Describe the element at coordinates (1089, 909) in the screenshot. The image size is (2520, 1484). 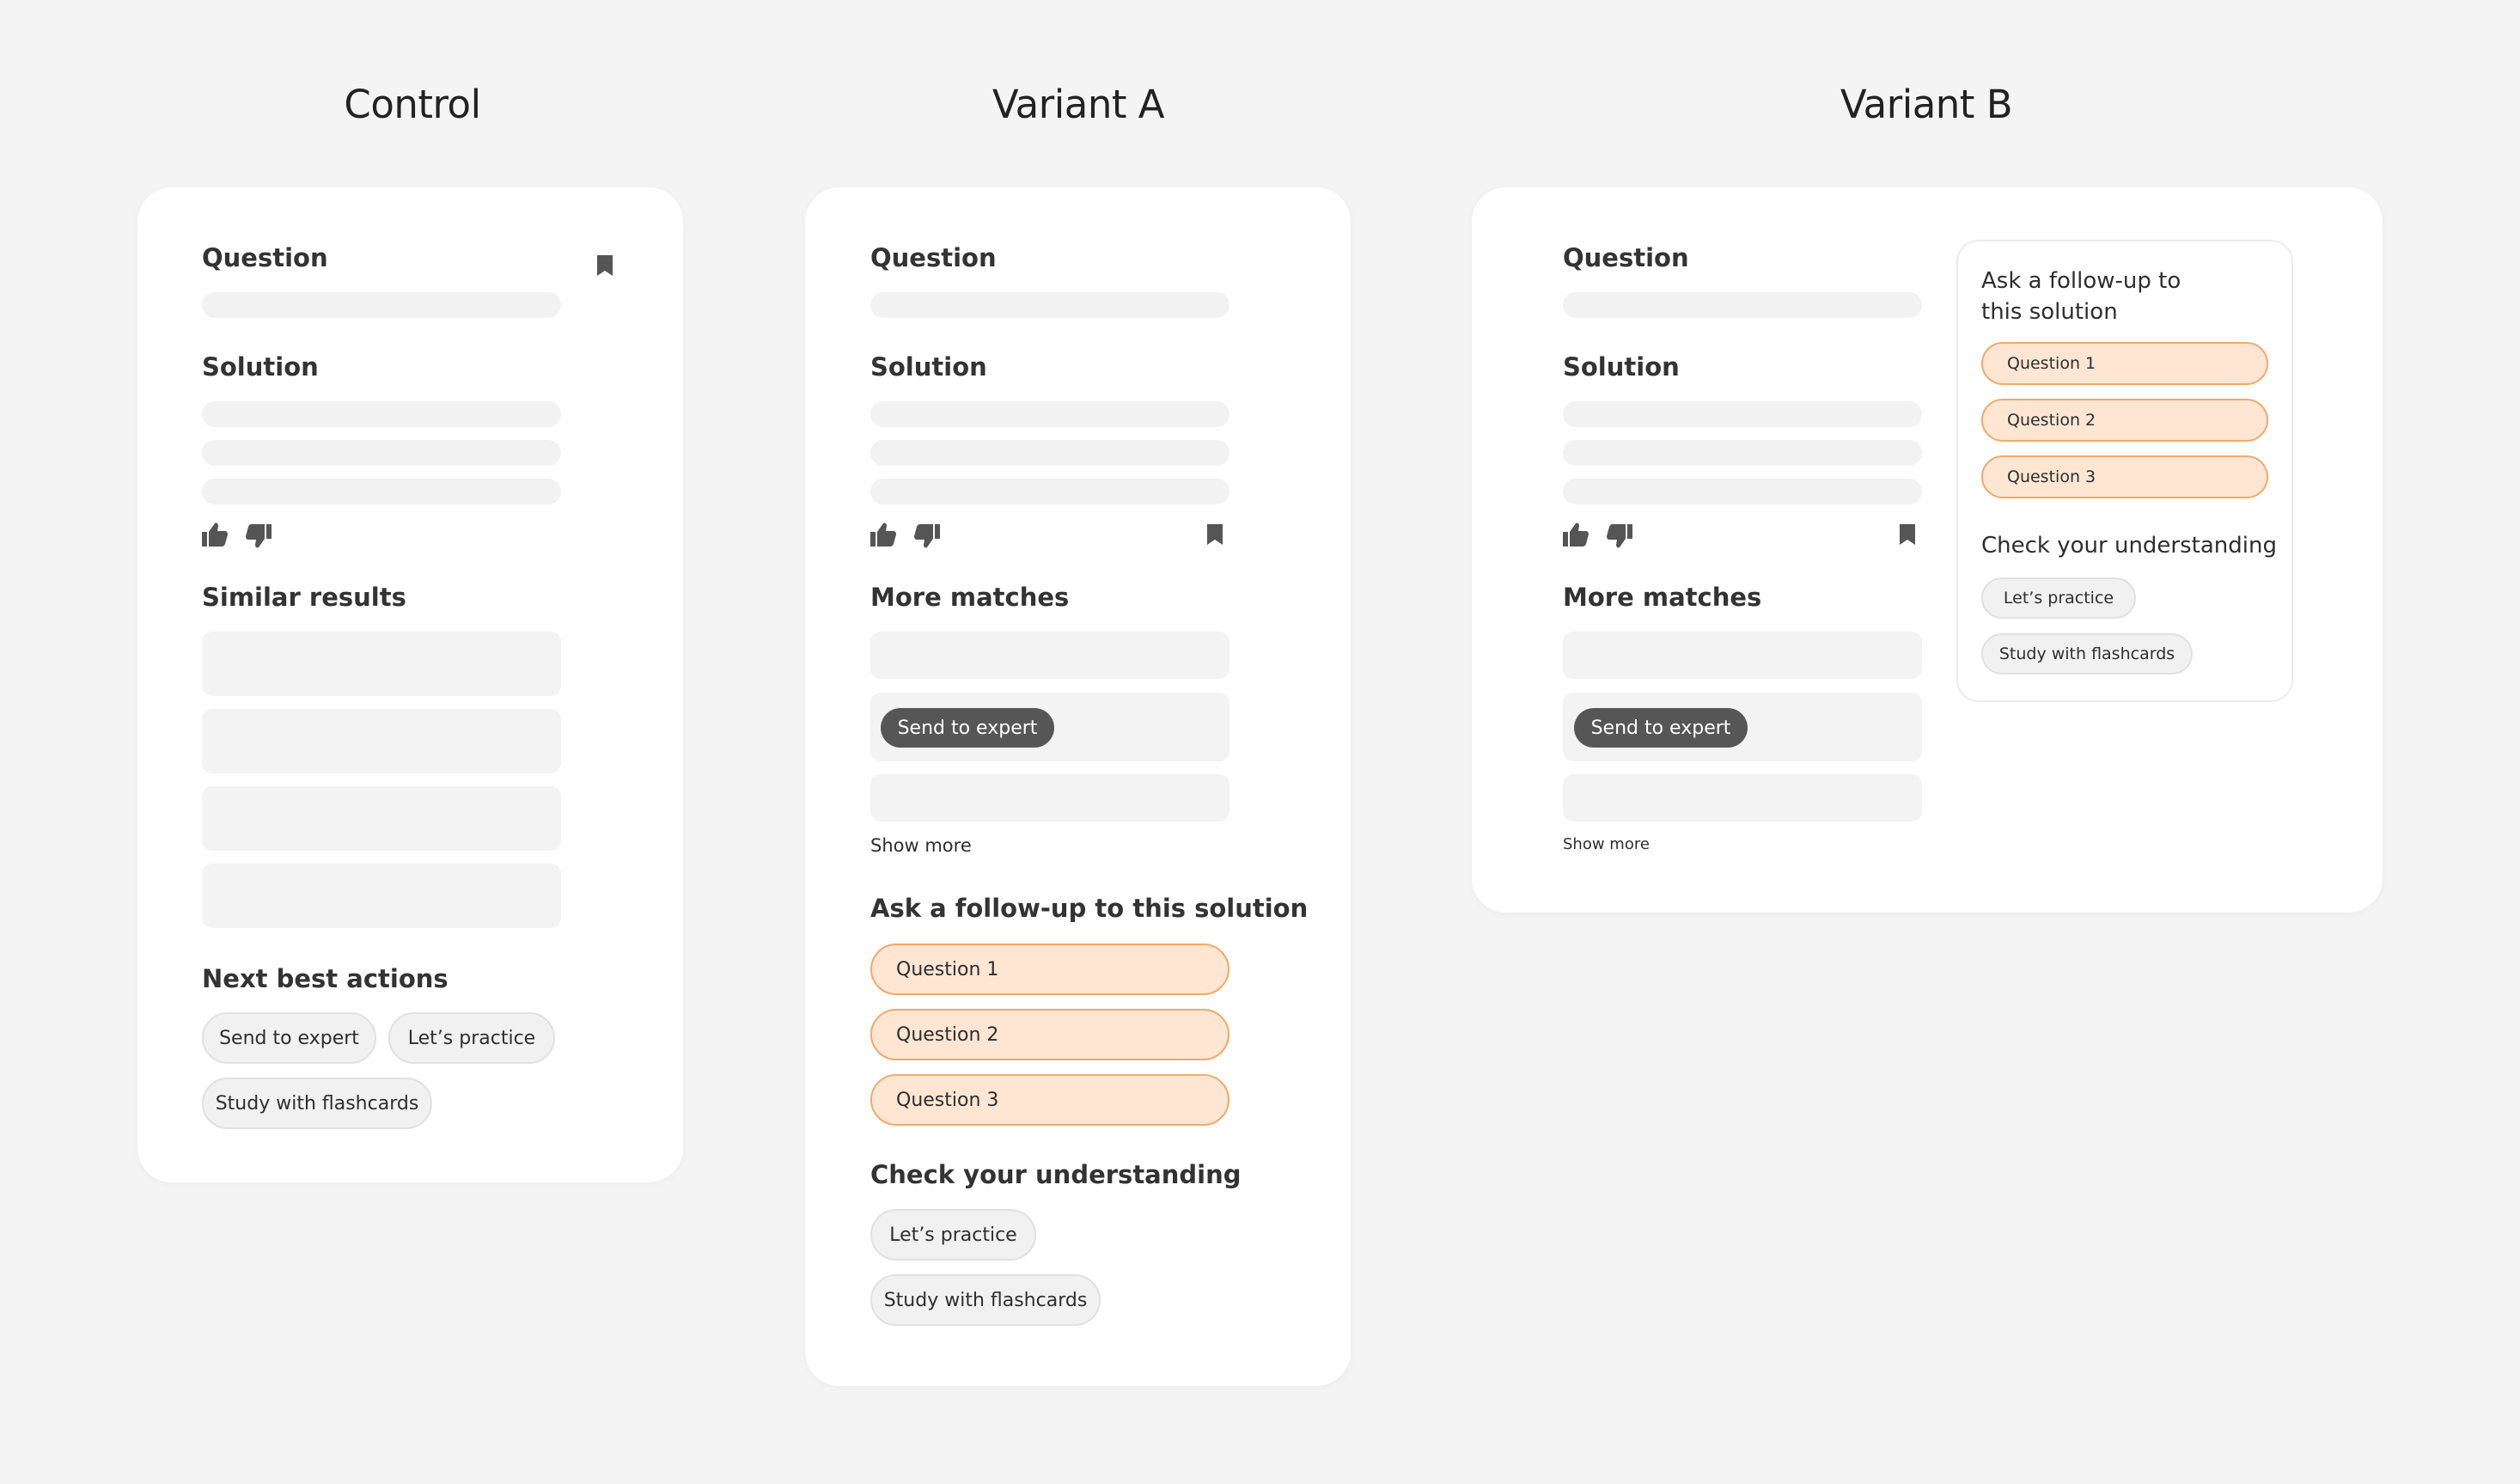
I see `follow-up-label: Ask a follow-up to this solution` at that location.